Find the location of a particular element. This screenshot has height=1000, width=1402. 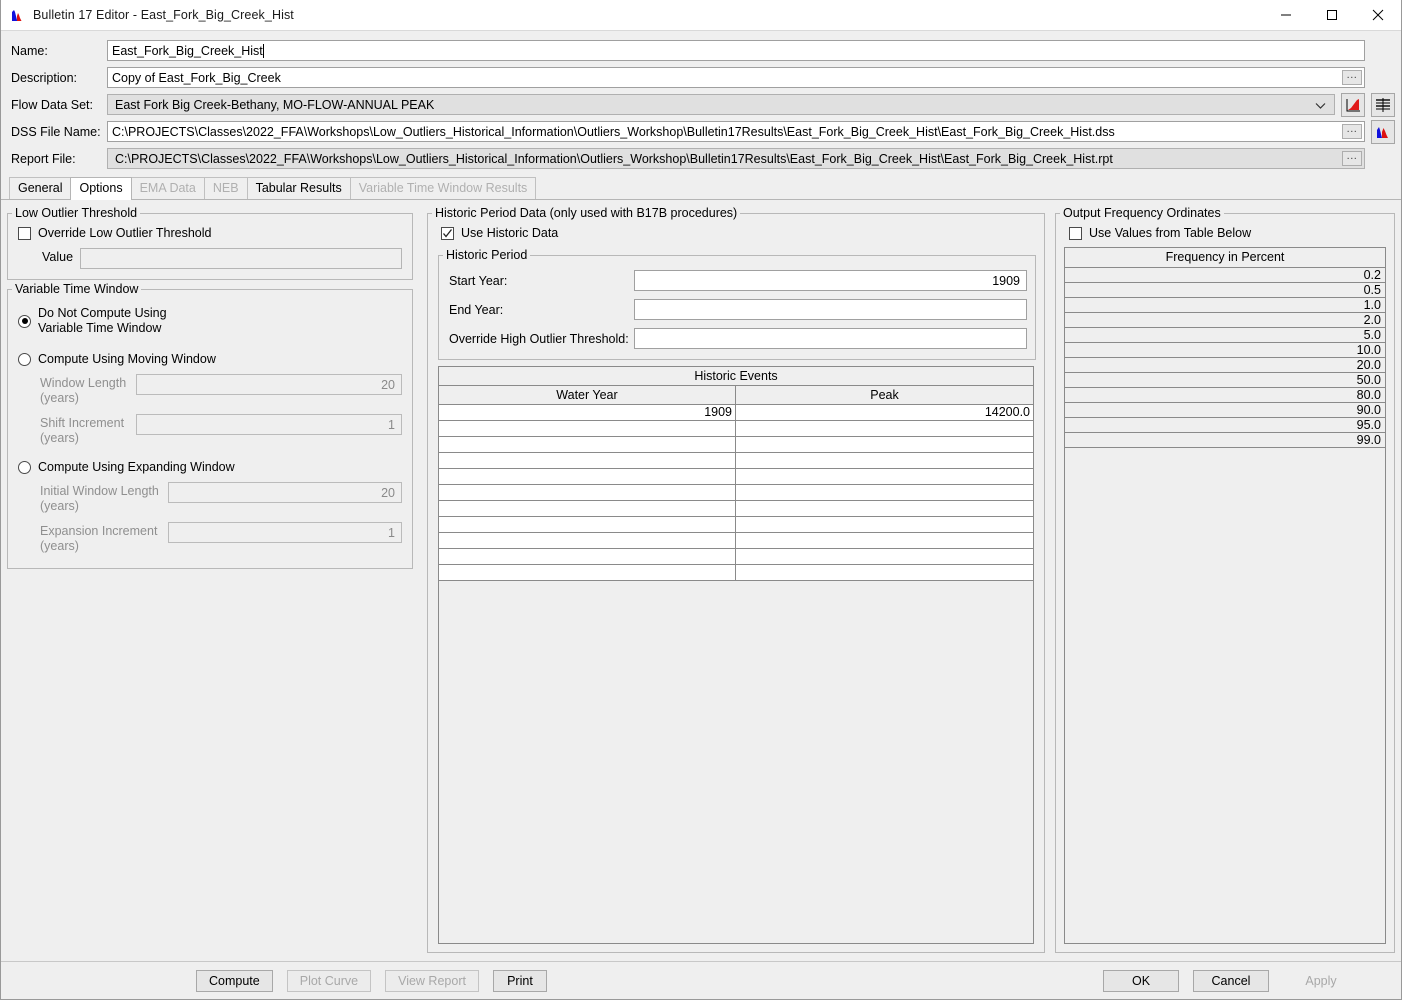

frequency-row: 2.0 is located at coordinates (1225, 320).